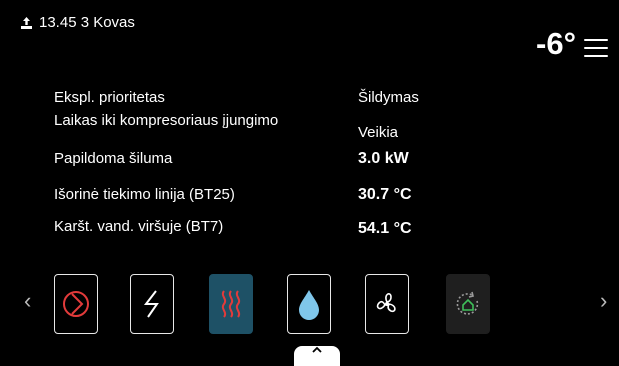  I want to click on electric-heater-icon, so click(151, 304).